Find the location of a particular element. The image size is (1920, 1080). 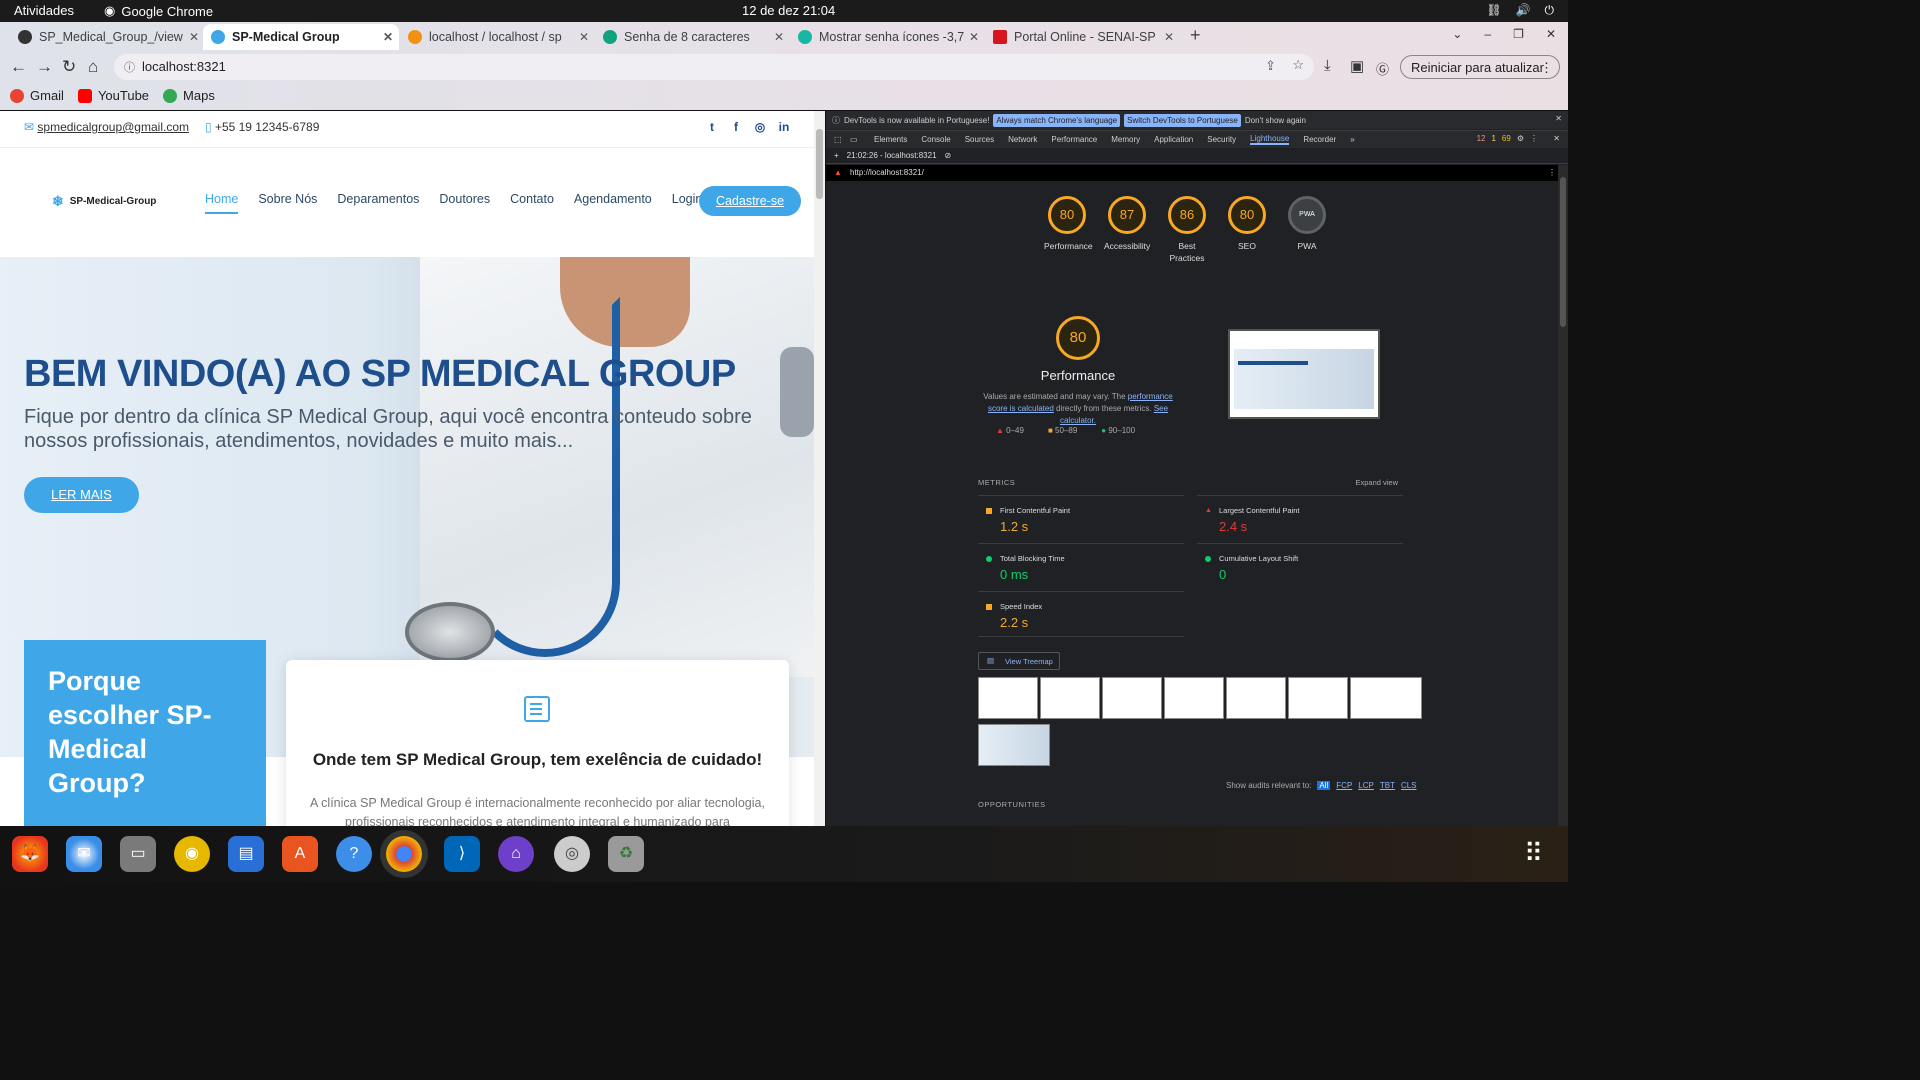

cadastre-button: Cadastre-se is located at coordinates (750, 201).